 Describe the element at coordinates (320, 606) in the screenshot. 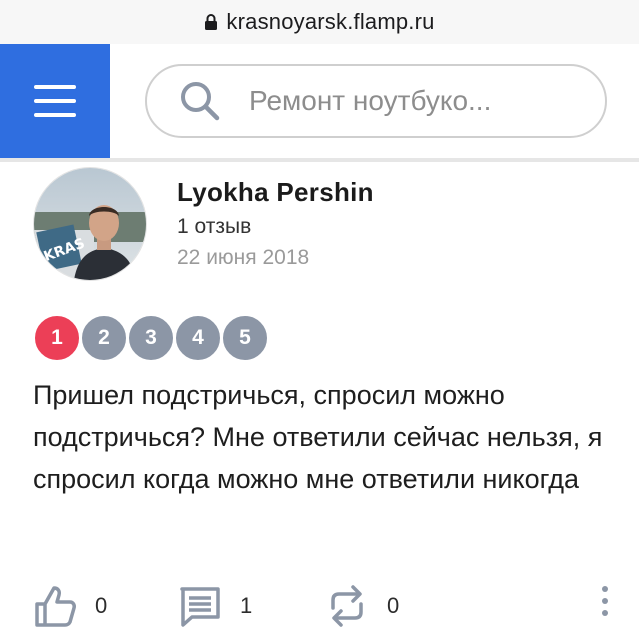

I see `review-actions: 0 1 0` at that location.